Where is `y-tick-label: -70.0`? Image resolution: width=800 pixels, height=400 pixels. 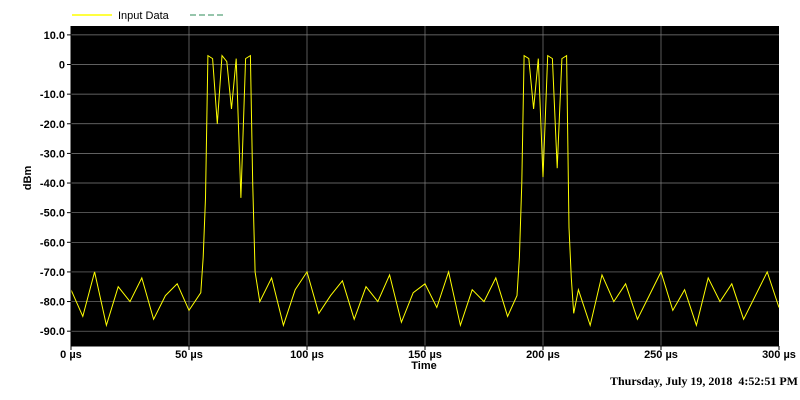
y-tick-label: -70.0 is located at coordinates (52, 273).